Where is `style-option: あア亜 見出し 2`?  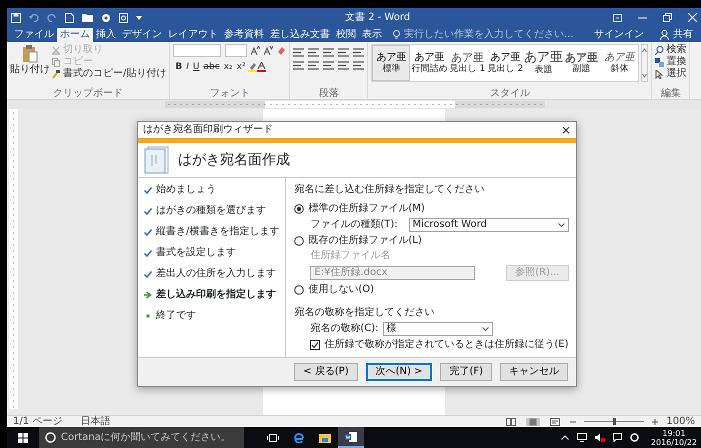
style-option: あア亜 見出し 2 is located at coordinates (505, 63).